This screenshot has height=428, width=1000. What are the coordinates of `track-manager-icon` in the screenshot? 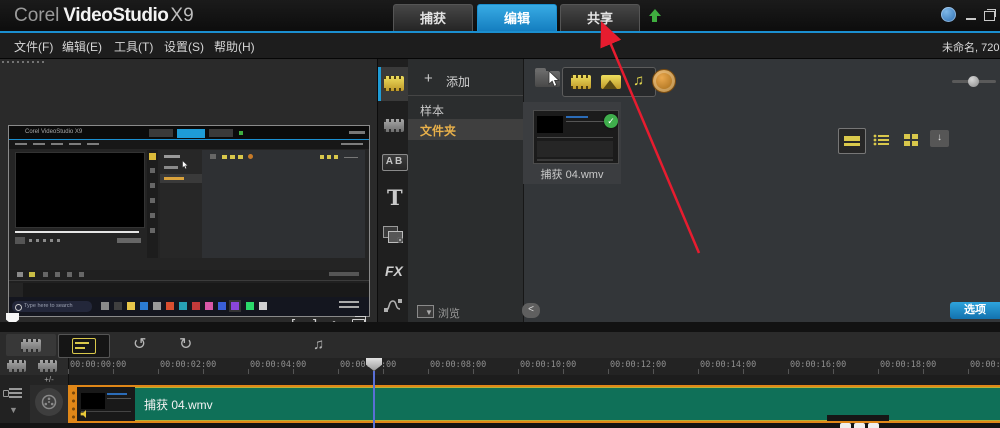 It's located at (16, 366).